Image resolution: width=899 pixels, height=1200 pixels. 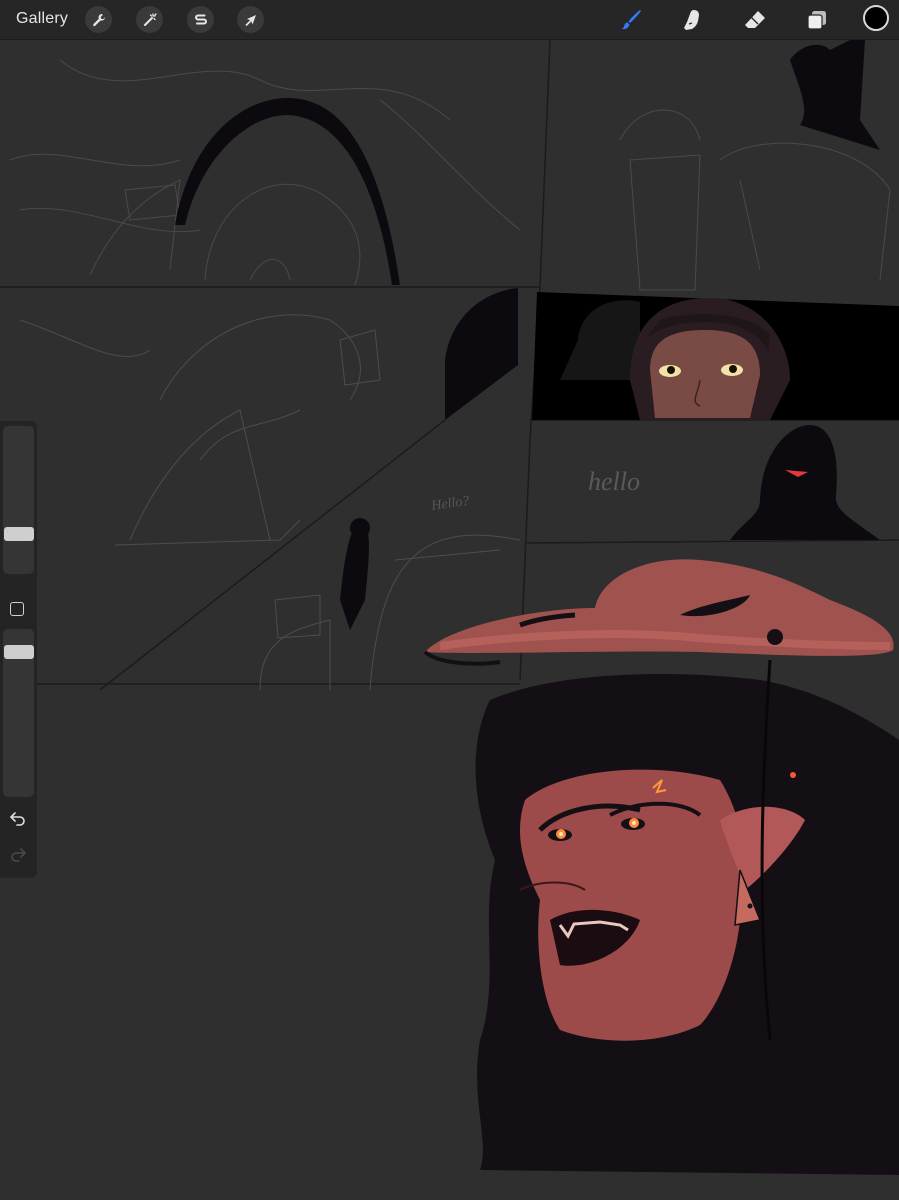 I want to click on square-icon, so click(x=17, y=609).